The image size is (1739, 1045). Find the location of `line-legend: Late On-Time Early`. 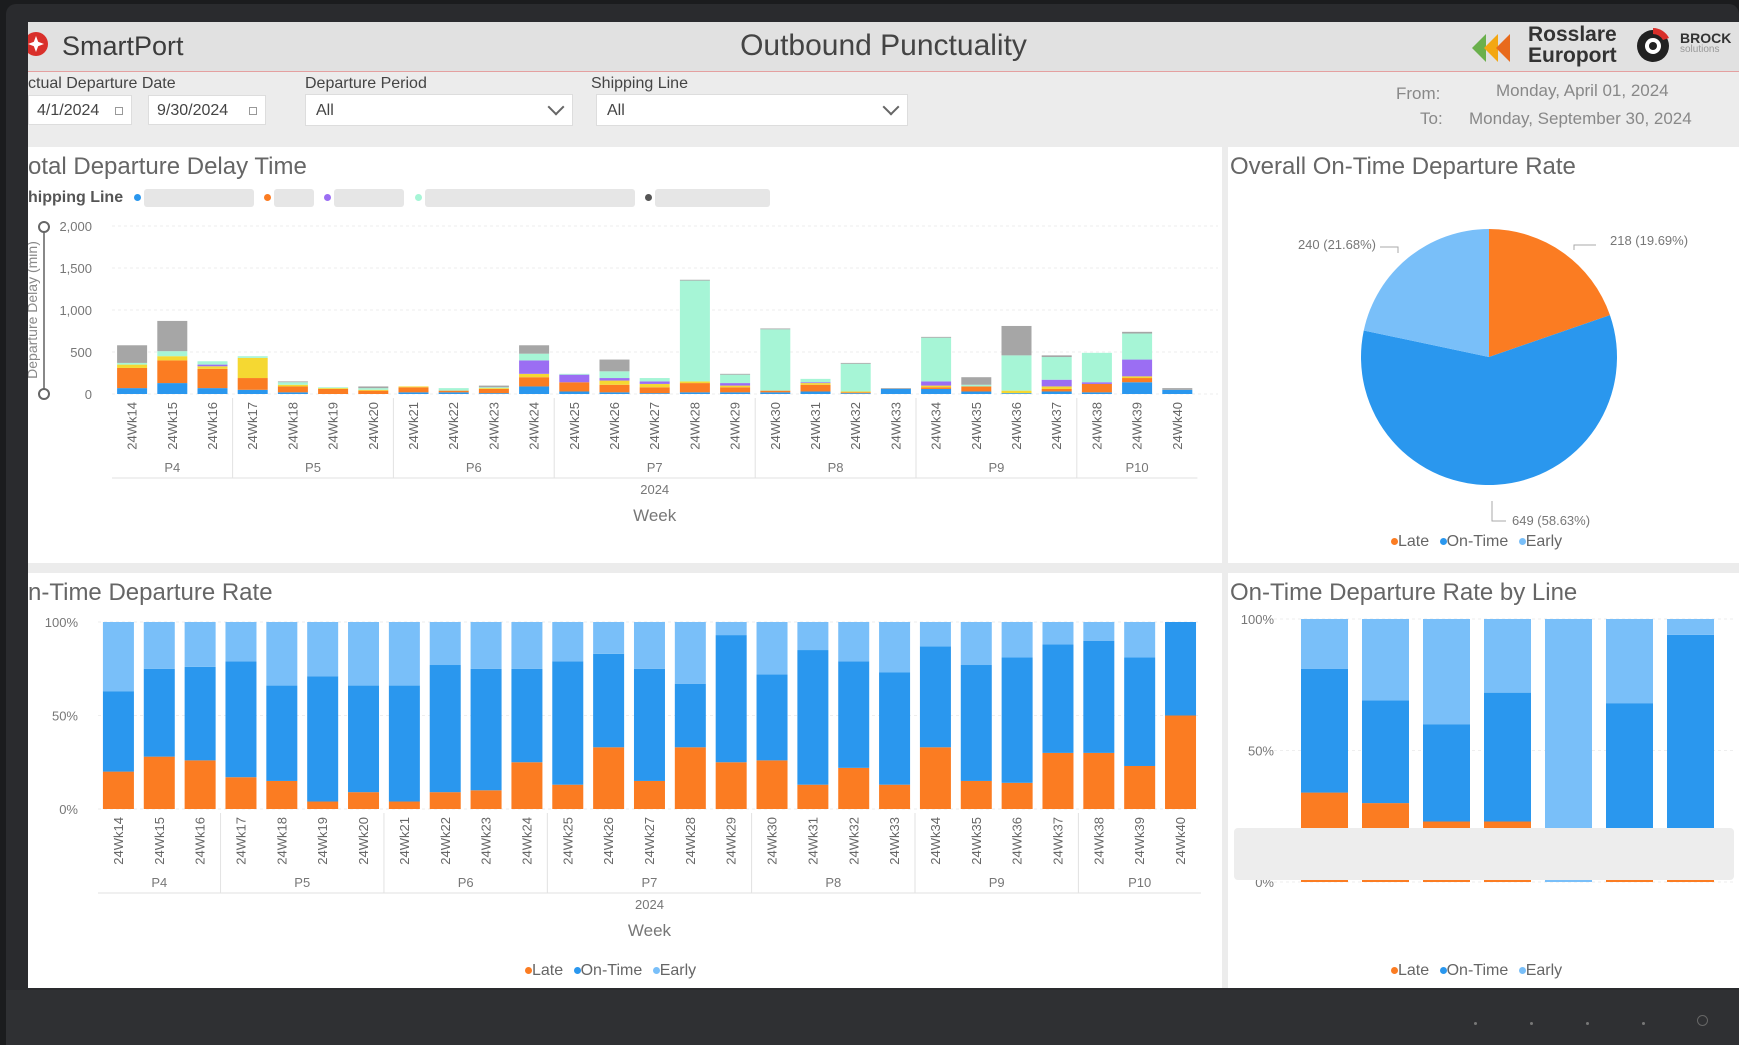

line-legend: Late On-Time Early is located at coordinates (1476, 971).